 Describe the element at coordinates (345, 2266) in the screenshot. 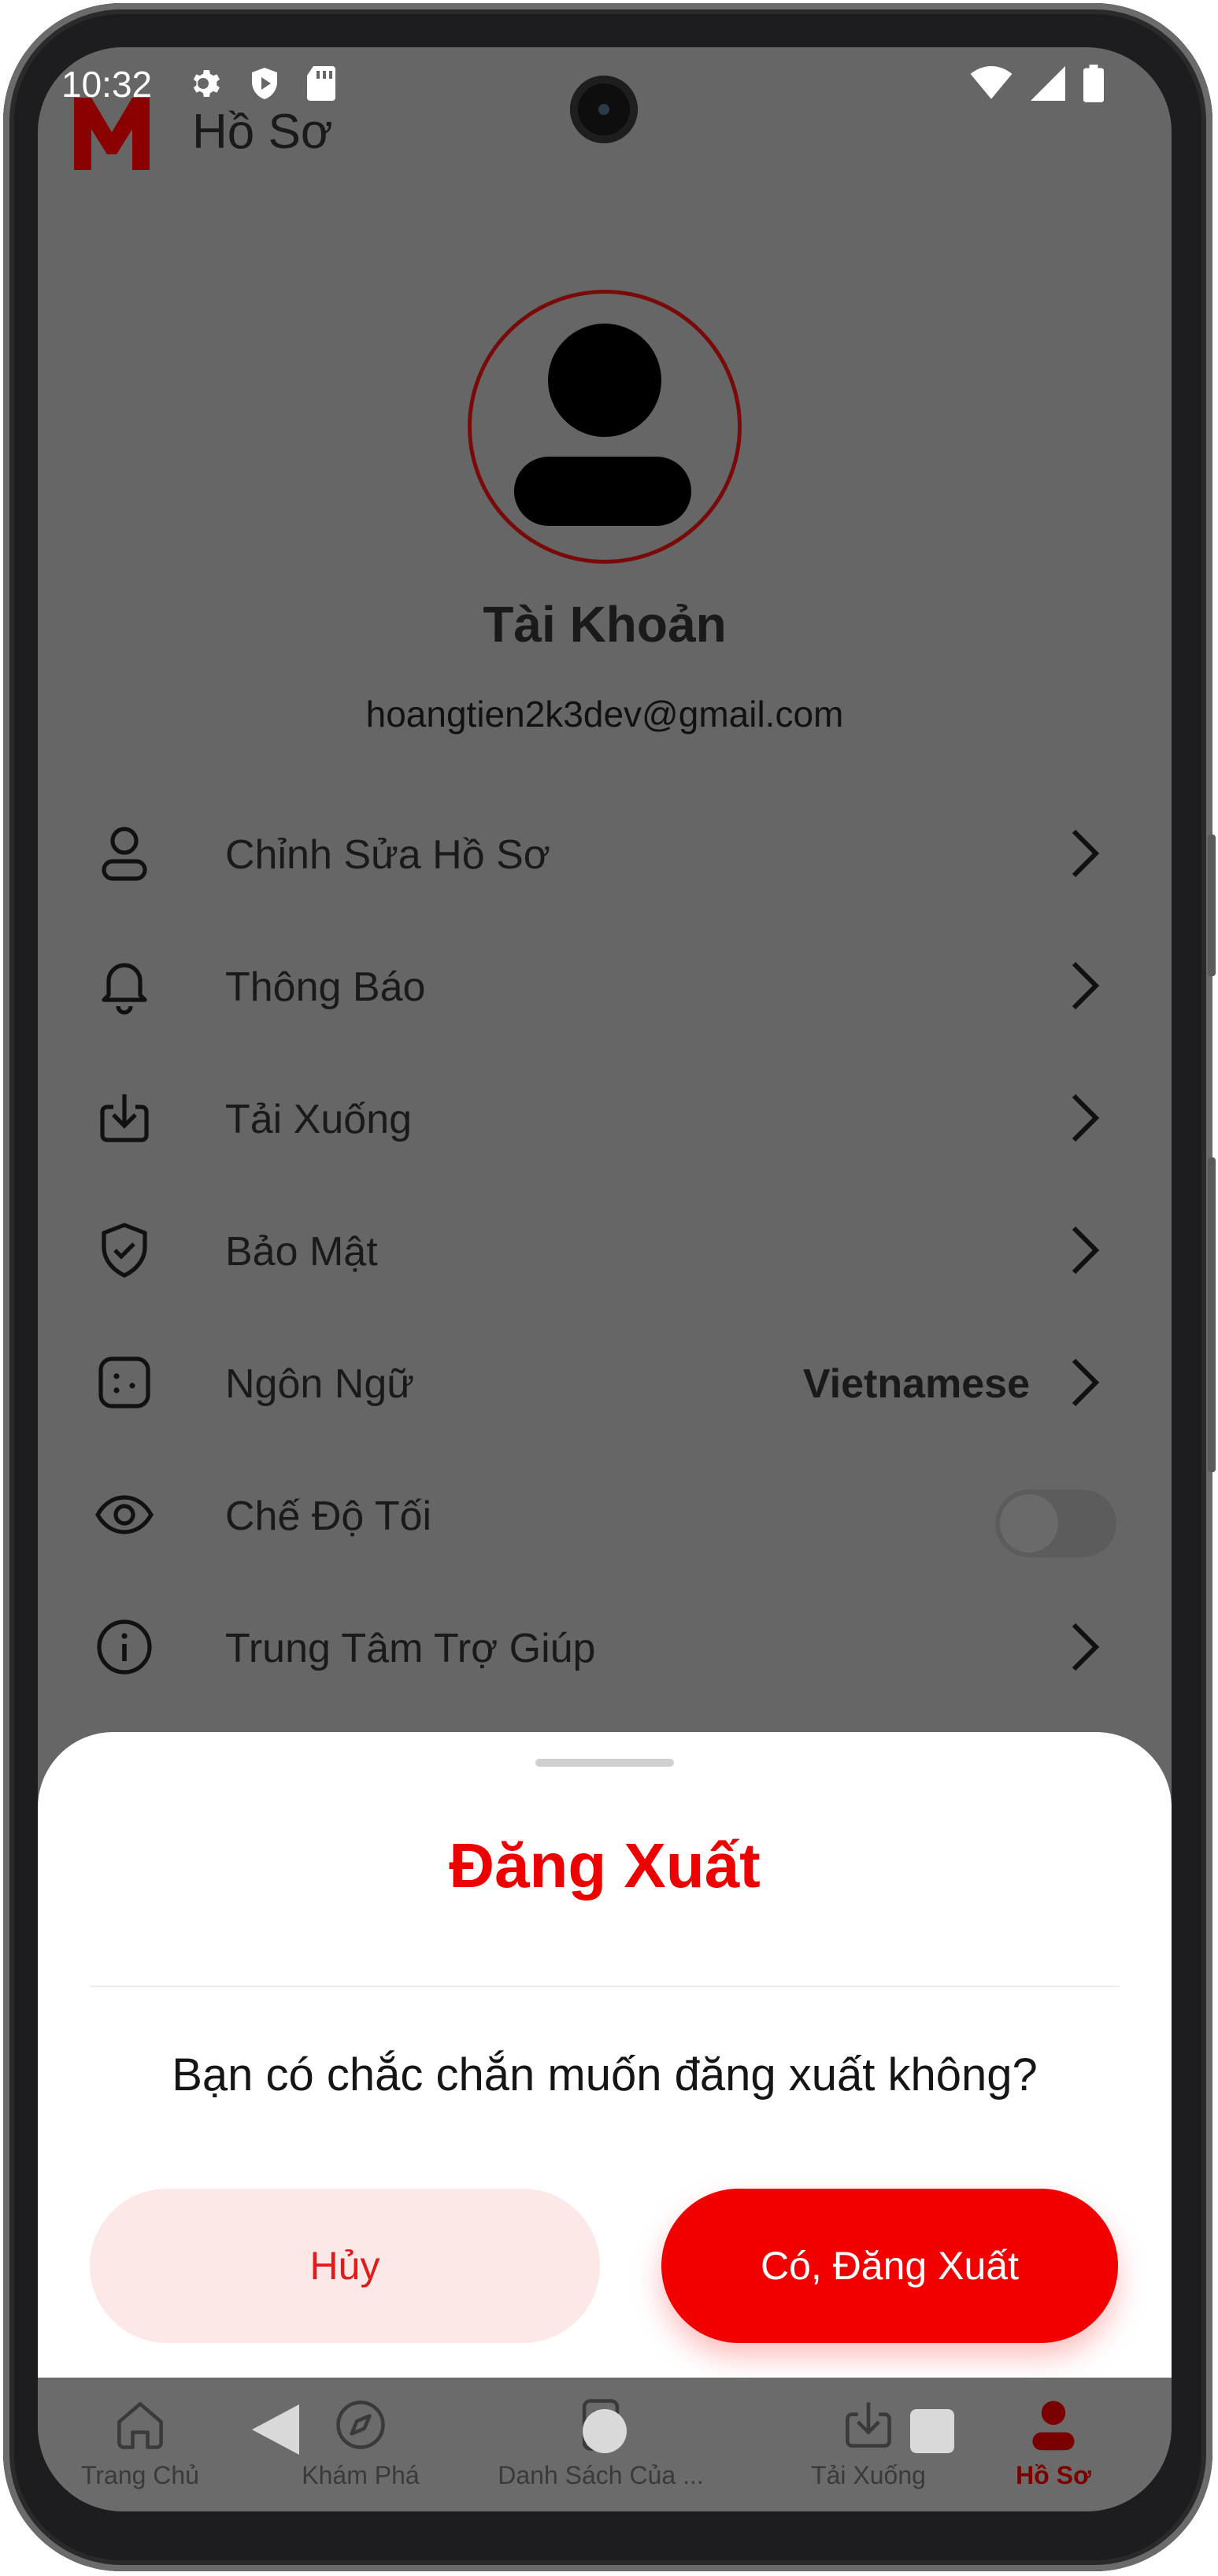

I see `cancel-button: Hủy` at that location.